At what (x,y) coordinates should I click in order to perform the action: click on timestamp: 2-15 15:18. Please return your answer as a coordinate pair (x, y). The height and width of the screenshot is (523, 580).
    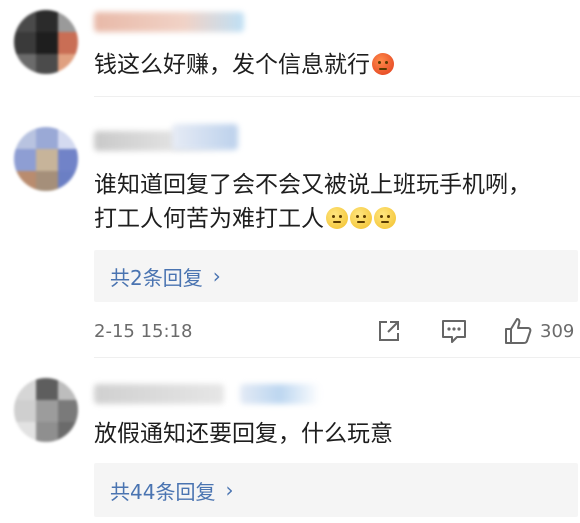
    Looking at the image, I should click on (143, 331).